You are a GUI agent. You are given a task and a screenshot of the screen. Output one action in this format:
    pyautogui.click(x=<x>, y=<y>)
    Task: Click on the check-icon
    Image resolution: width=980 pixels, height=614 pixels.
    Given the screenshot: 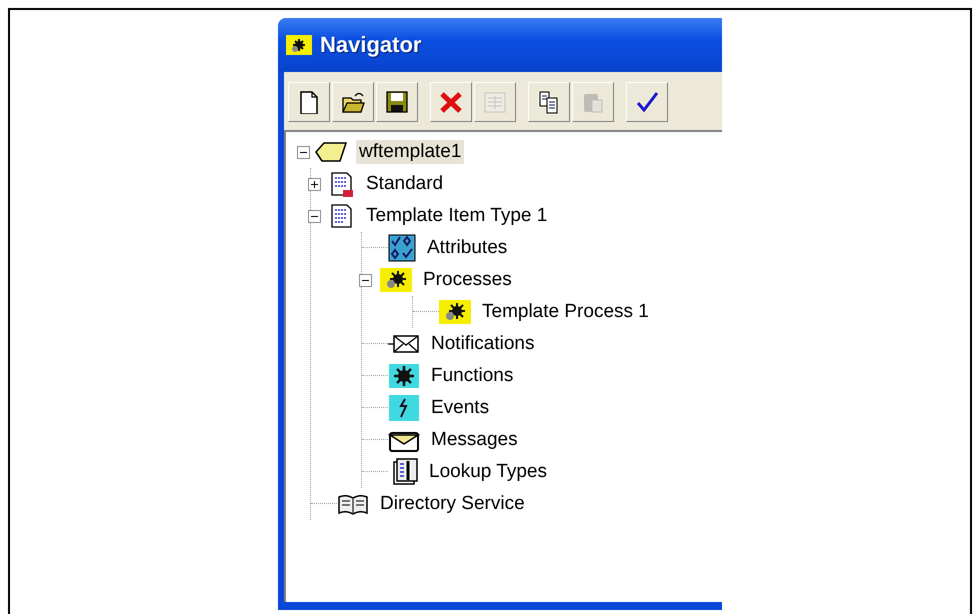 What is the action you would take?
    pyautogui.click(x=647, y=102)
    